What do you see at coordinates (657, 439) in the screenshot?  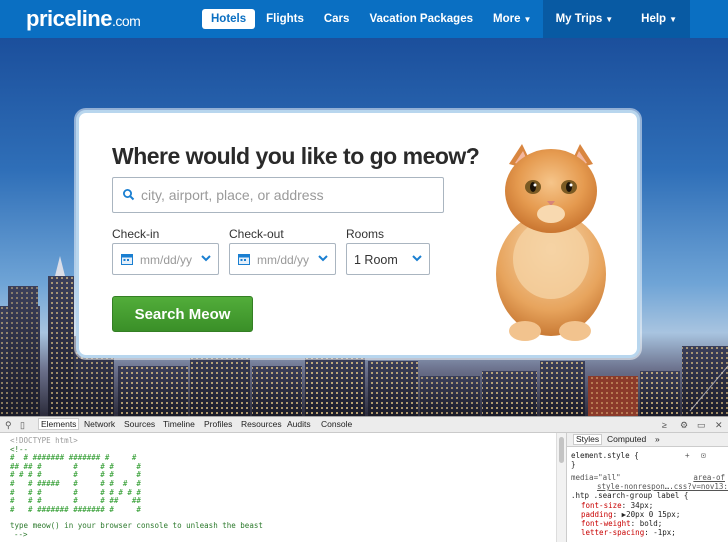 I see `more-tabs-icon: »` at bounding box center [657, 439].